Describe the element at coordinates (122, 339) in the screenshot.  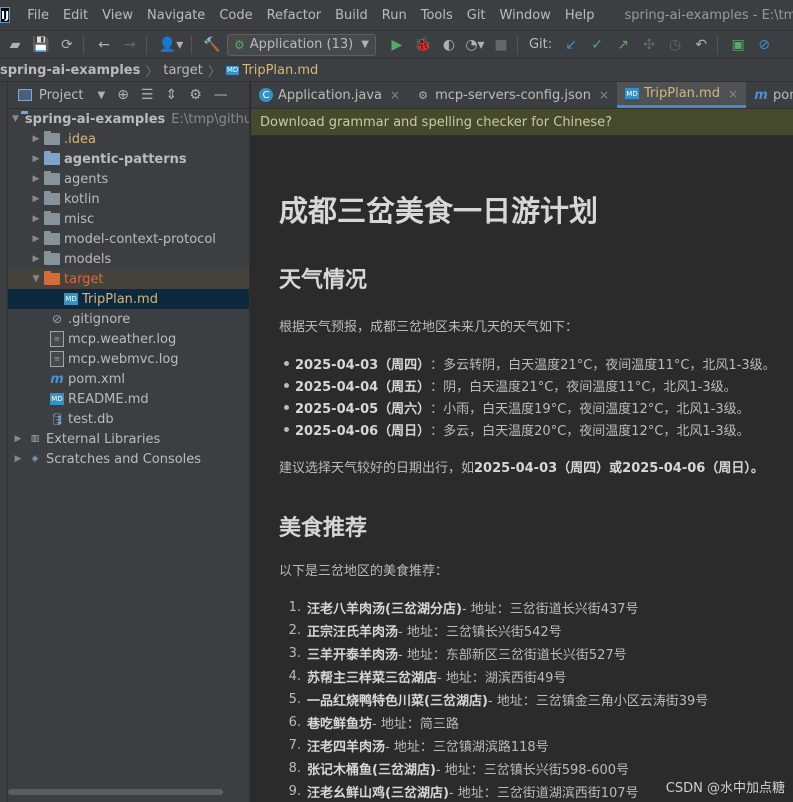
I see `tree-item-label: mcp.weather.log` at that location.